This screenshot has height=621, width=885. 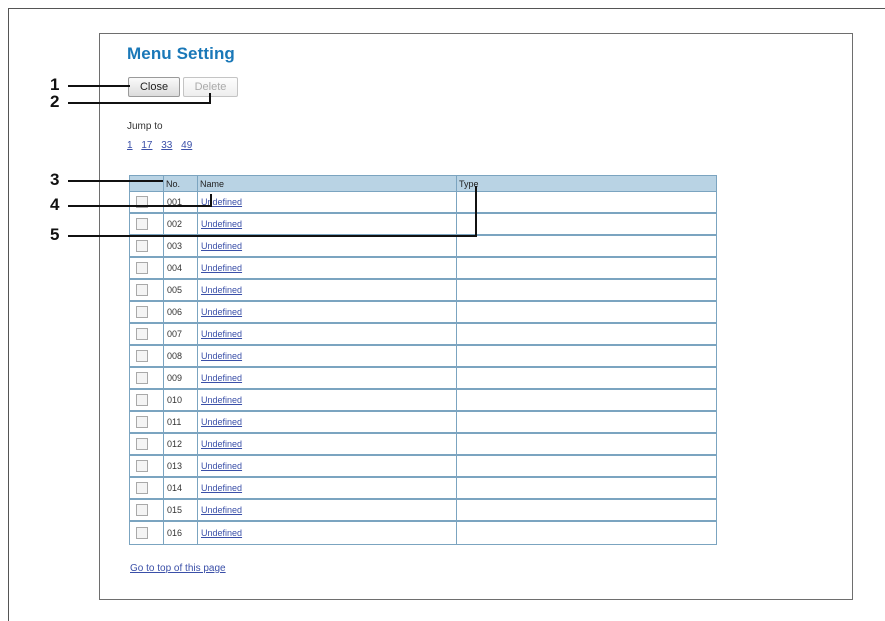 What do you see at coordinates (55, 179) in the screenshot?
I see `callout-3: 3` at bounding box center [55, 179].